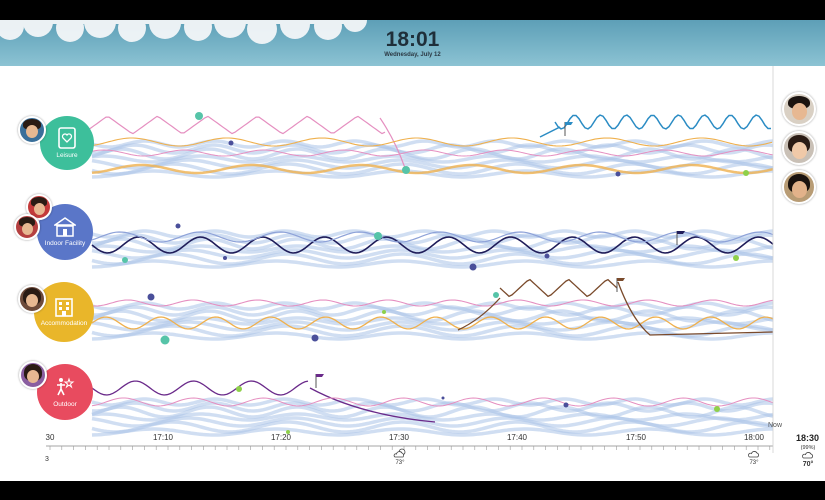 The height and width of the screenshot is (500, 825). I want to click on current-weather: (99%) 70°, so click(808, 456).